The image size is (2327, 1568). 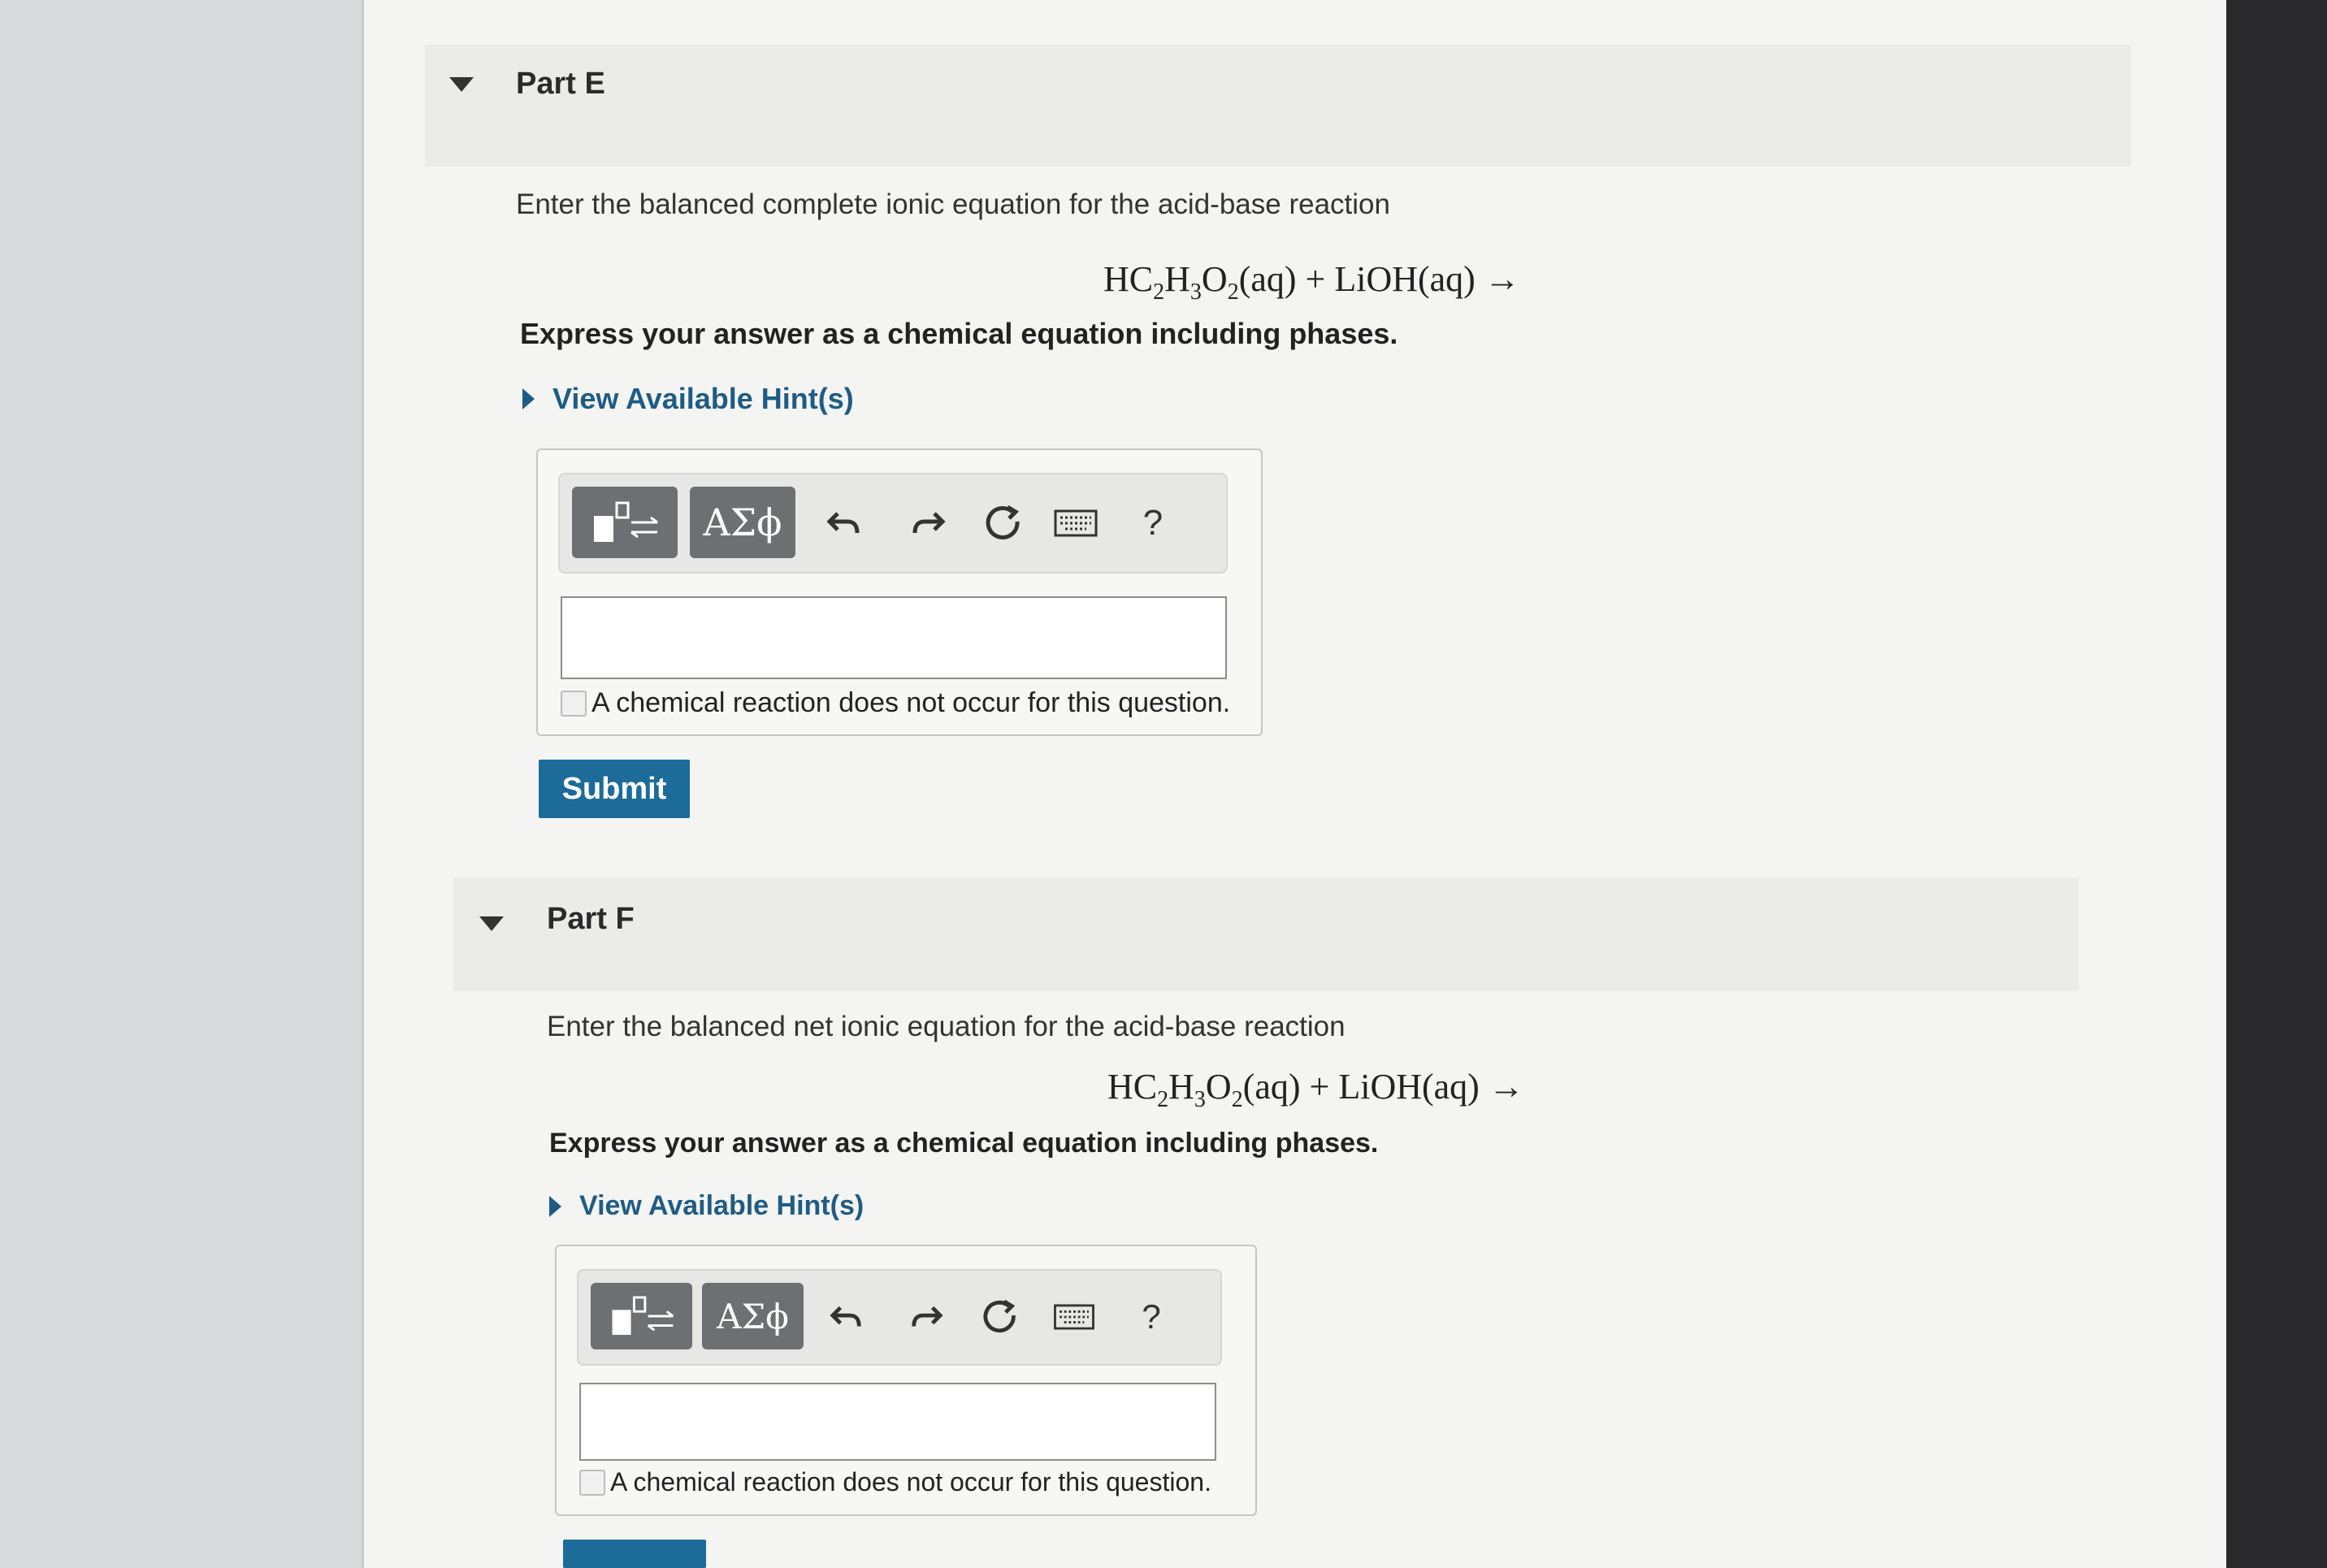 What do you see at coordinates (898, 1422) in the screenshot?
I see `part-f-answer-input` at bounding box center [898, 1422].